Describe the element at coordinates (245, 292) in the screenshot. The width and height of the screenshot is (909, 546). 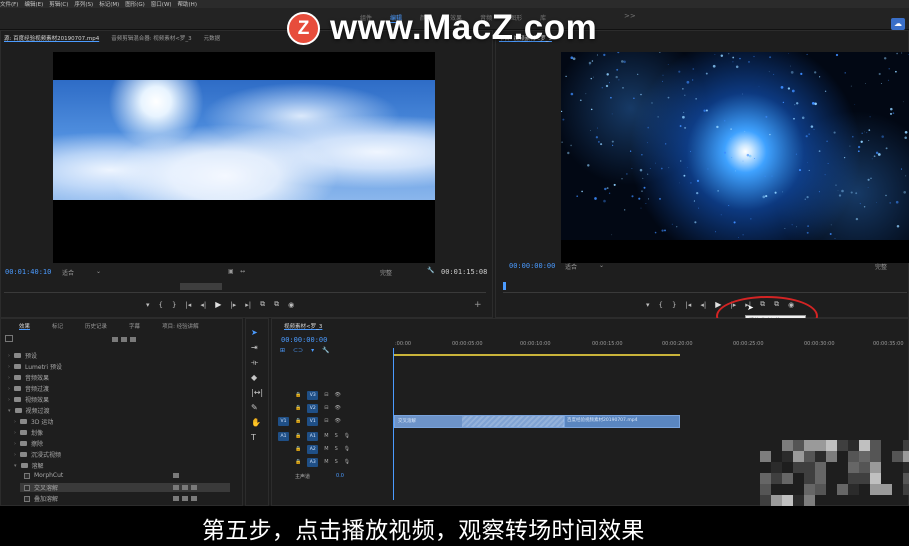
I see `source-scrub-bar` at that location.